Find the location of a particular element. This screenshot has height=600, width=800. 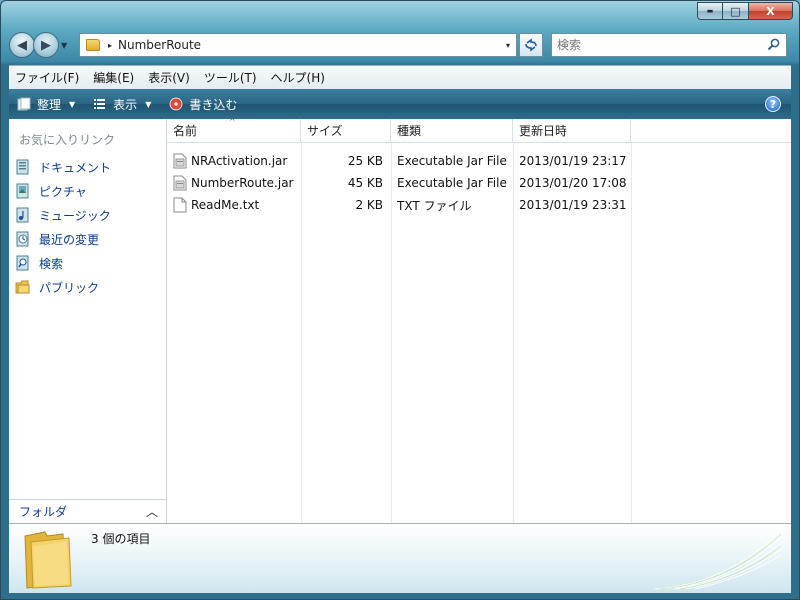

menu-tools: ツール(T) is located at coordinates (230, 77).